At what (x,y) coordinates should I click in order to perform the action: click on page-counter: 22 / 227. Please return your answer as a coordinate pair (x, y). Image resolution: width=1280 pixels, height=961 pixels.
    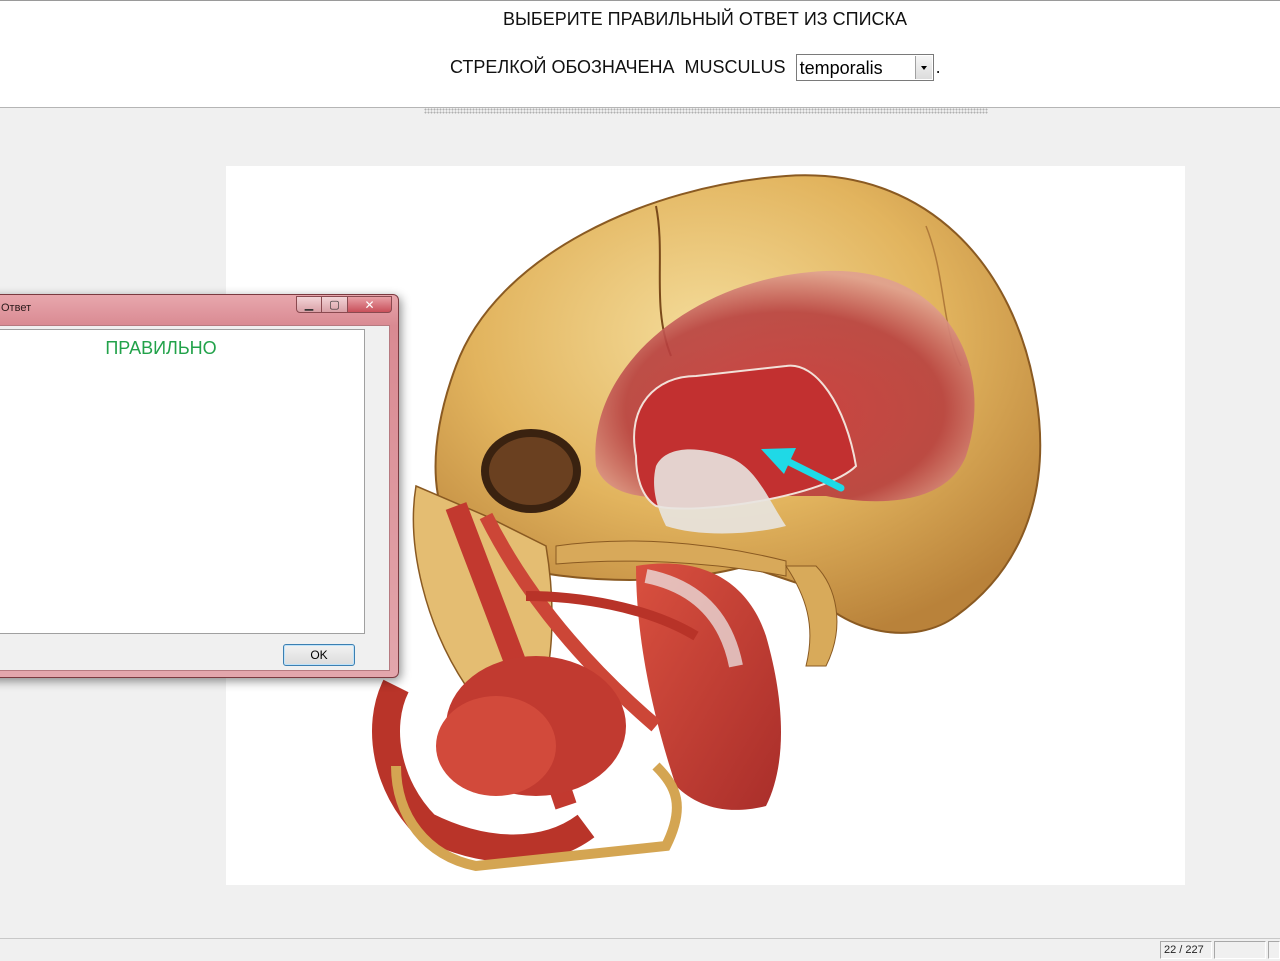
    Looking at the image, I should click on (1186, 950).